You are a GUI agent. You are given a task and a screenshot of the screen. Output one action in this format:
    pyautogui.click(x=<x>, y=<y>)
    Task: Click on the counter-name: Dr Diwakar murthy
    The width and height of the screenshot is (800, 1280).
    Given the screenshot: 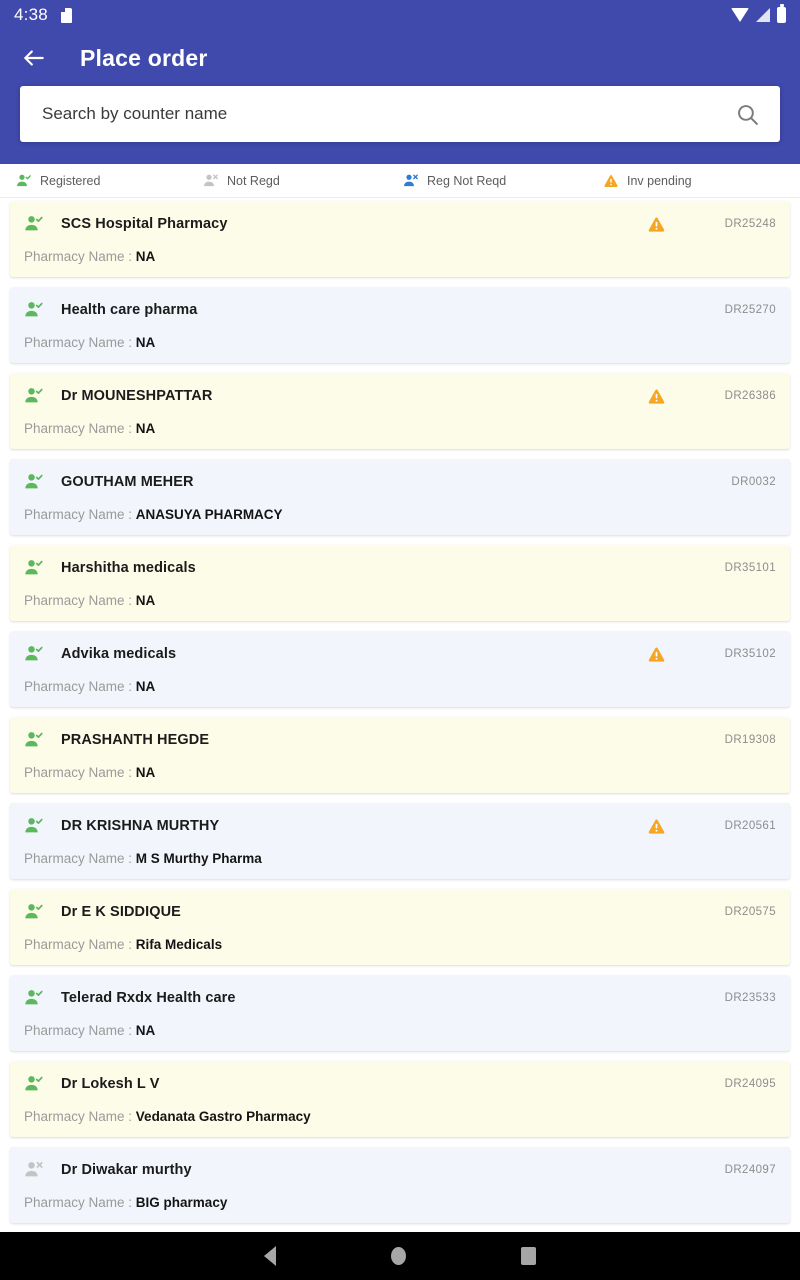 What is the action you would take?
    pyautogui.click(x=126, y=1170)
    